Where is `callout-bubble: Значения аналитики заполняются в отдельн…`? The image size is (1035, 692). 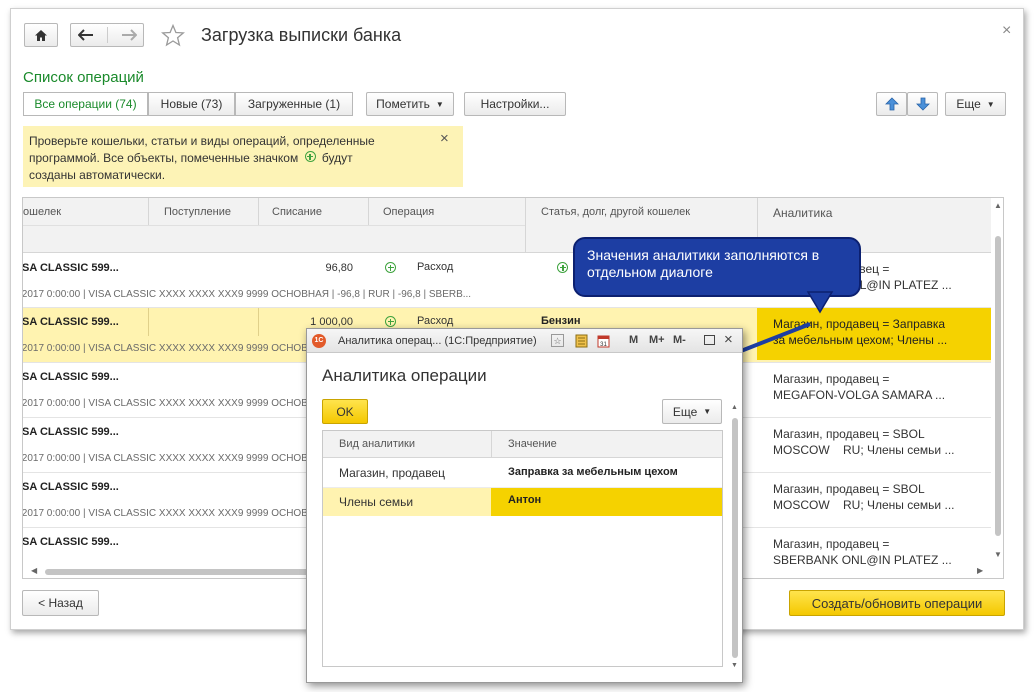
callout-bubble: Значения аналитики заполняются в отдельн… is located at coordinates (717, 267).